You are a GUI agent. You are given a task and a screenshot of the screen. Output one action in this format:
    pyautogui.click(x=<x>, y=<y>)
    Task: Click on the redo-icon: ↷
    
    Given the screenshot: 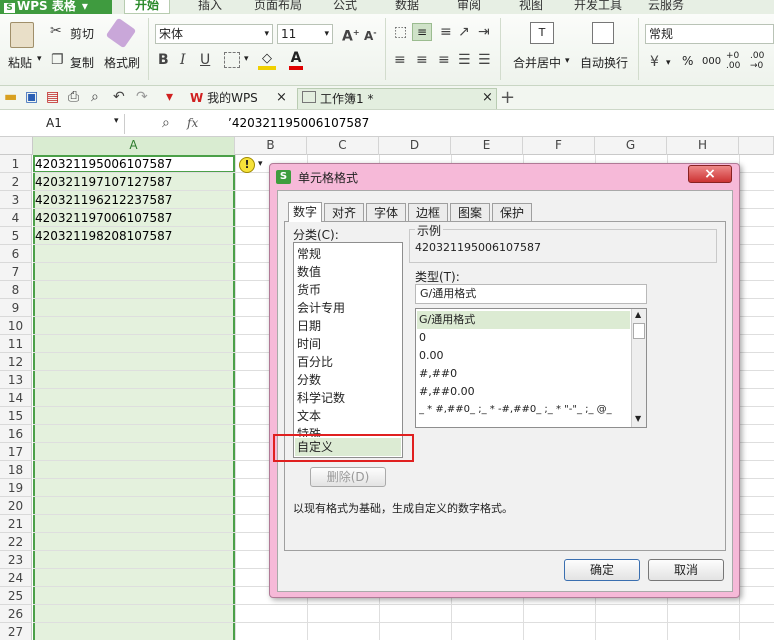 What is the action you would take?
    pyautogui.click(x=142, y=97)
    